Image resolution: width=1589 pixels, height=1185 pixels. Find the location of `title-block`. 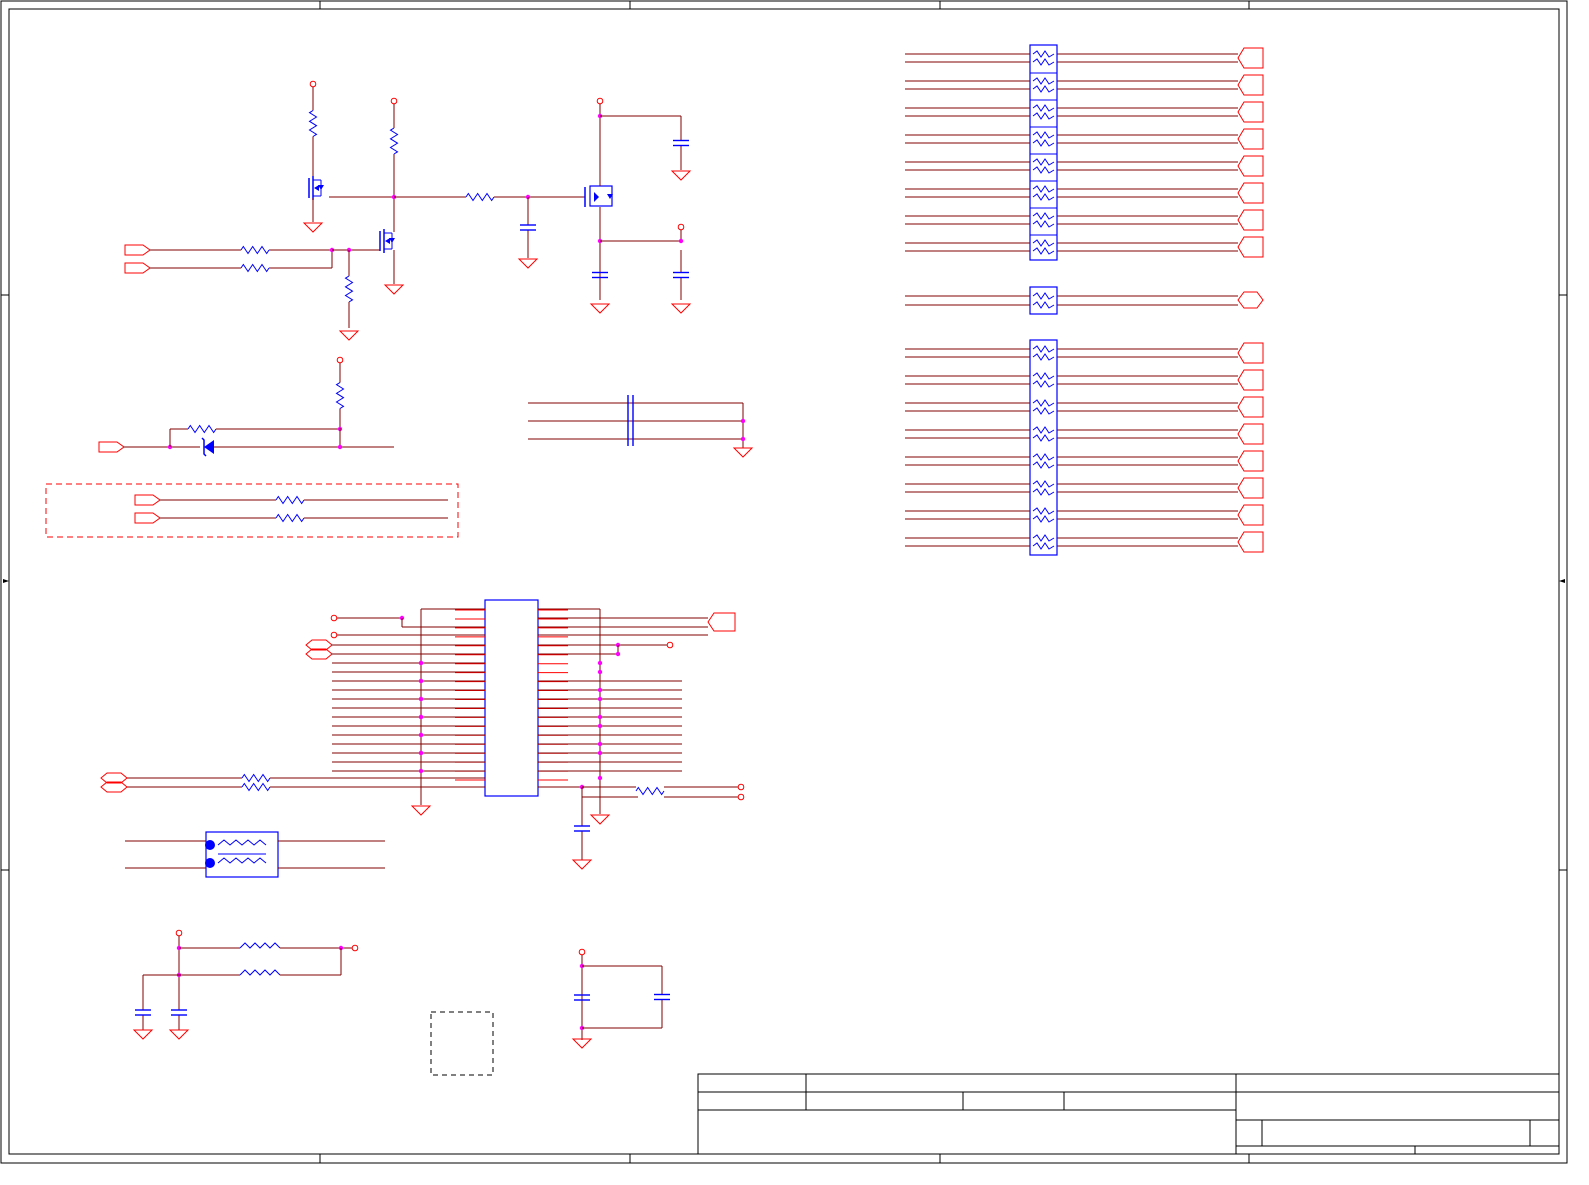

title-block is located at coordinates (1128, 1114).